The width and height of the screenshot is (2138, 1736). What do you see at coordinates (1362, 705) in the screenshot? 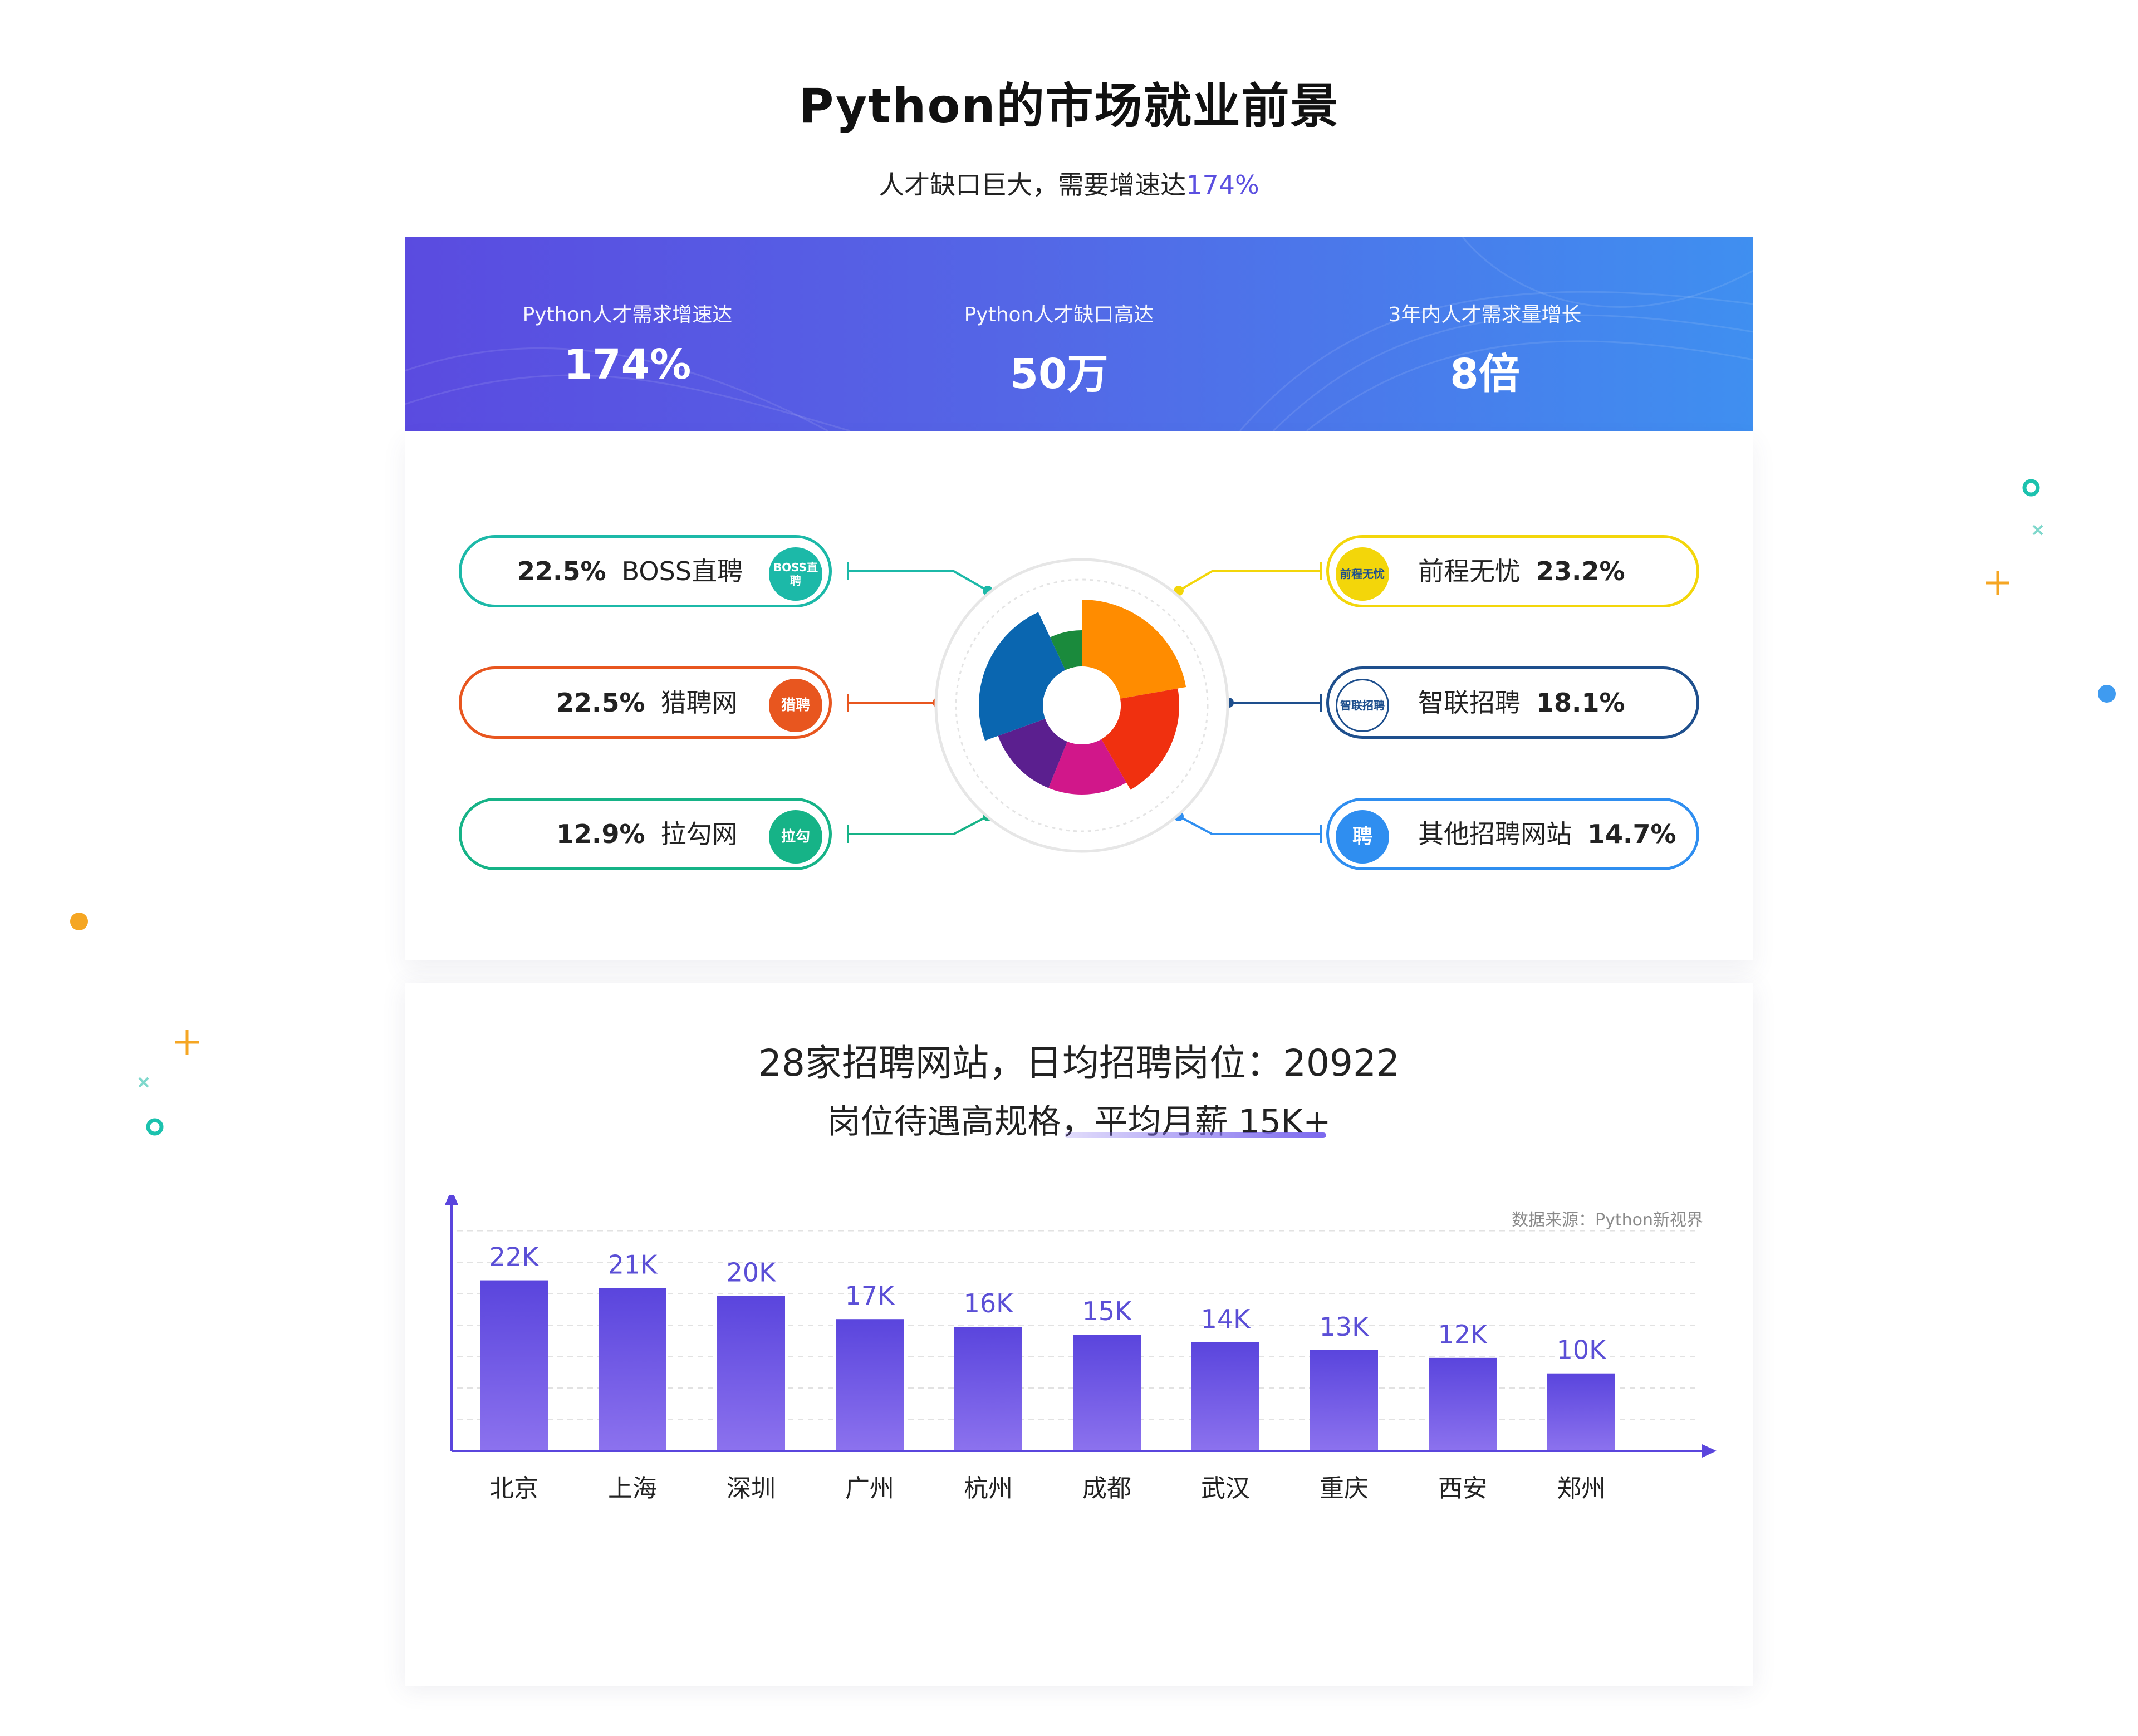
I see `zhaopin-logo-icon: 智联招聘` at bounding box center [1362, 705].